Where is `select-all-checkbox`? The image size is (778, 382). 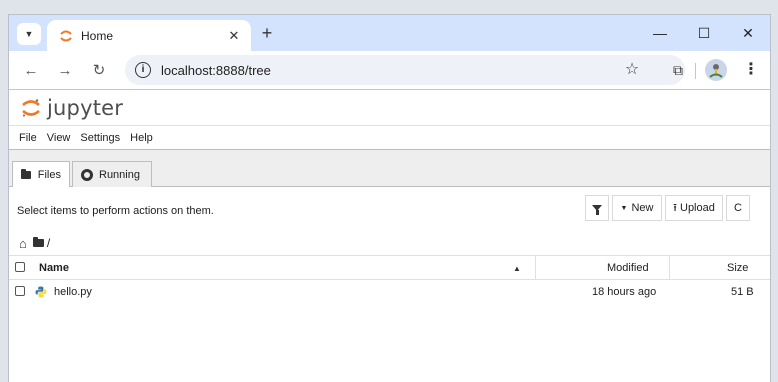 select-all-checkbox is located at coordinates (20, 267).